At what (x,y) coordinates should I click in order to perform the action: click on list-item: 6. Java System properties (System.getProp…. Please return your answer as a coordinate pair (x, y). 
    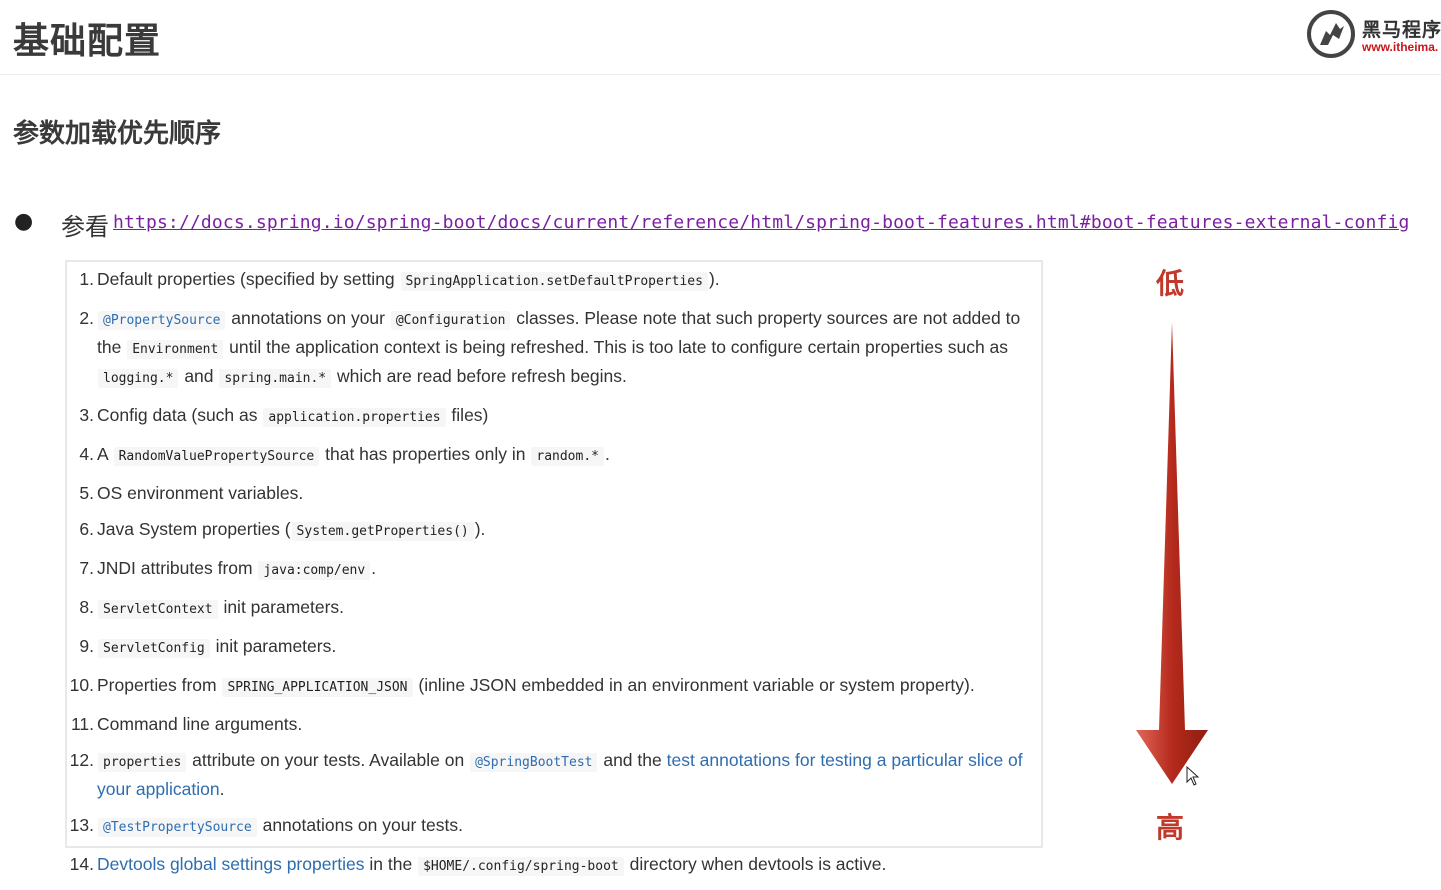
    Looking at the image, I should click on (555, 530).